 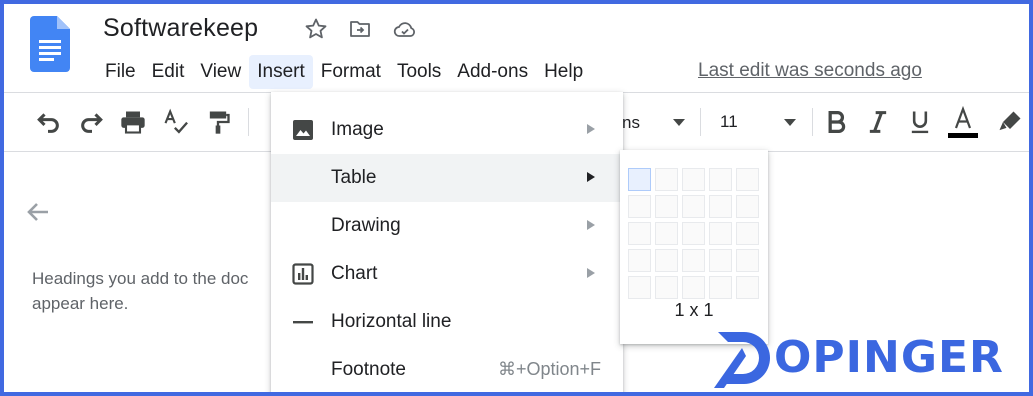 I want to click on footnote-shortcut: ⌘+Option+F, so click(x=549, y=369).